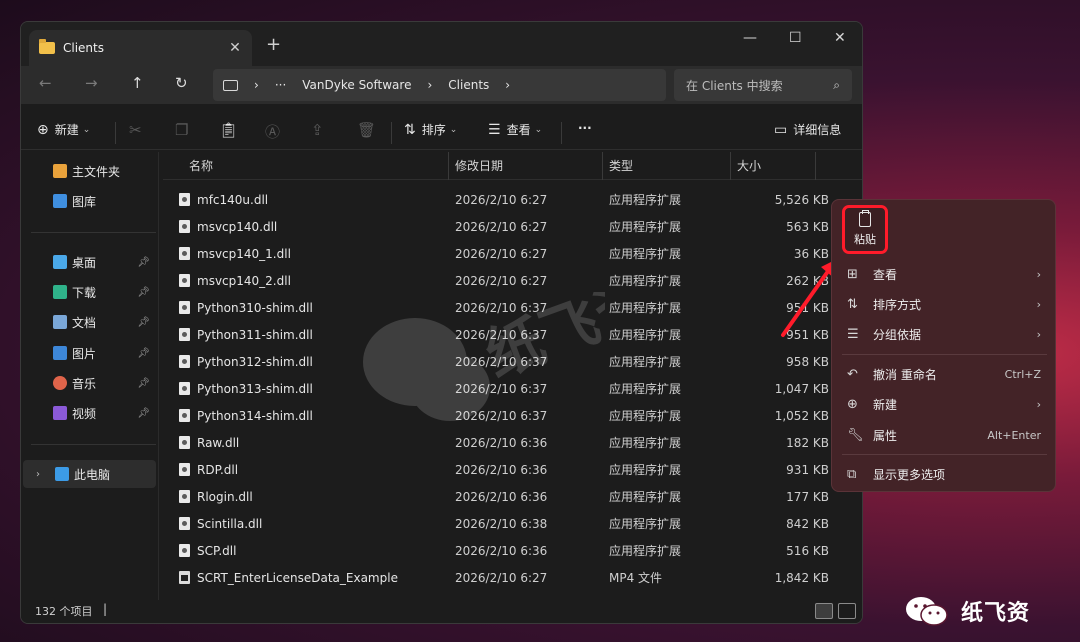 Image resolution: width=1080 pixels, height=642 pixels. Describe the element at coordinates (943, 435) in the screenshot. I see `menu-item-properties: 🔧︎ 属性 Alt+Enter` at that location.